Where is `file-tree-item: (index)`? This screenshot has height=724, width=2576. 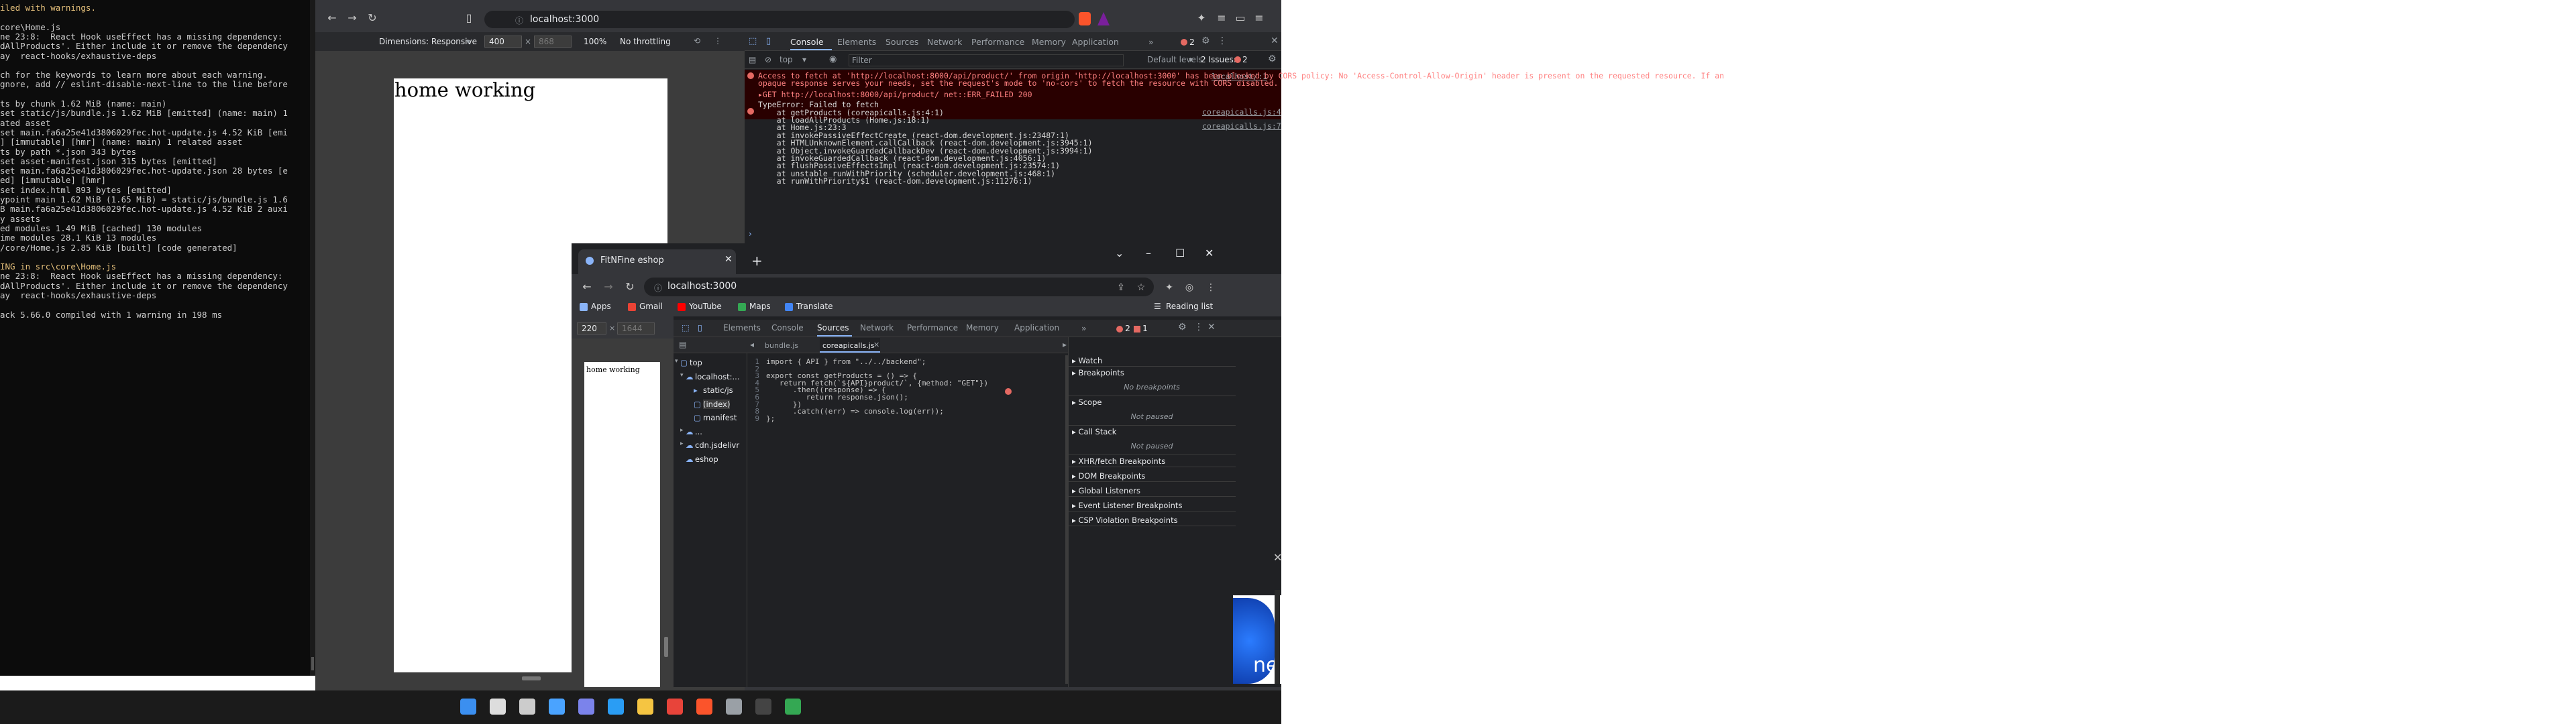 file-tree-item: (index) is located at coordinates (717, 404).